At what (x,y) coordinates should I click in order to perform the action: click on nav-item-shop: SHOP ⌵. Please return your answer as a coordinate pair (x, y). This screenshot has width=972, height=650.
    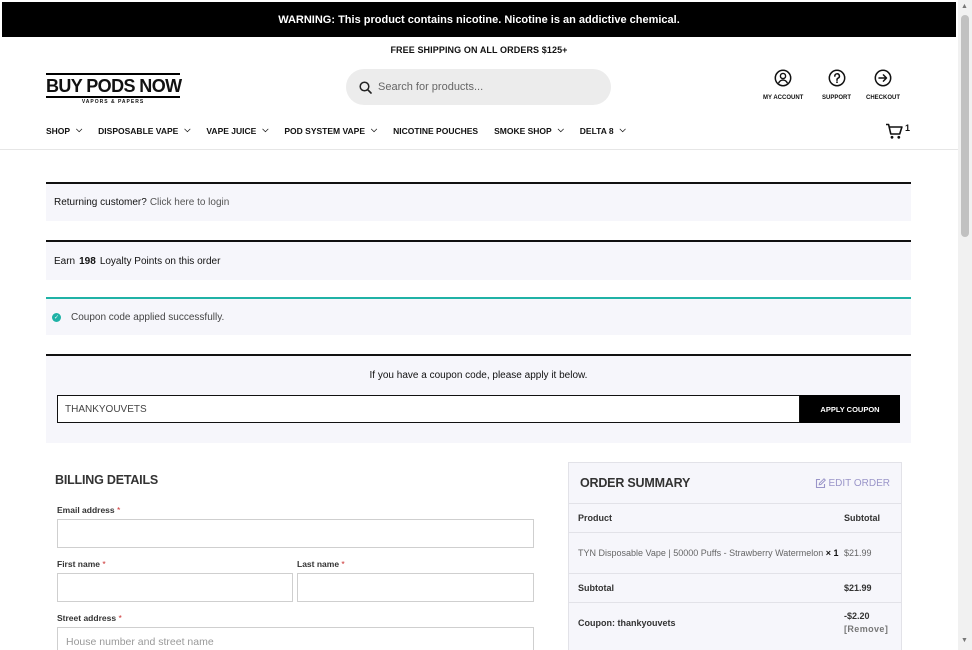
    Looking at the image, I should click on (64, 130).